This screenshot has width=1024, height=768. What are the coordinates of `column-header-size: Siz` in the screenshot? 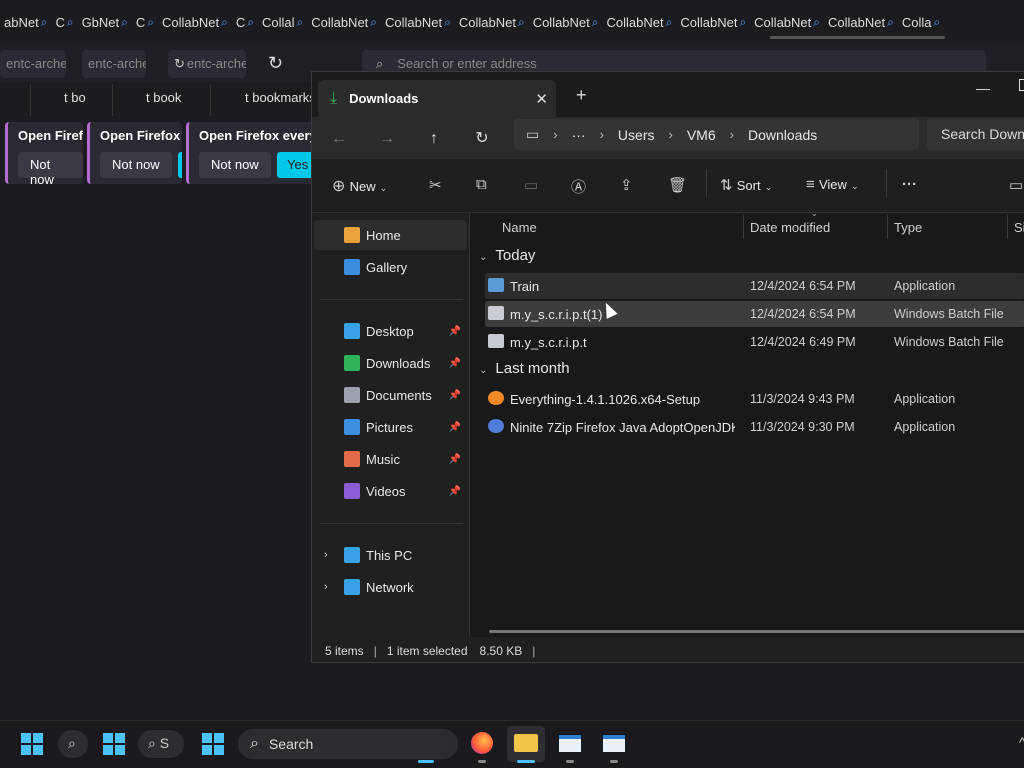 It's located at (1019, 227).